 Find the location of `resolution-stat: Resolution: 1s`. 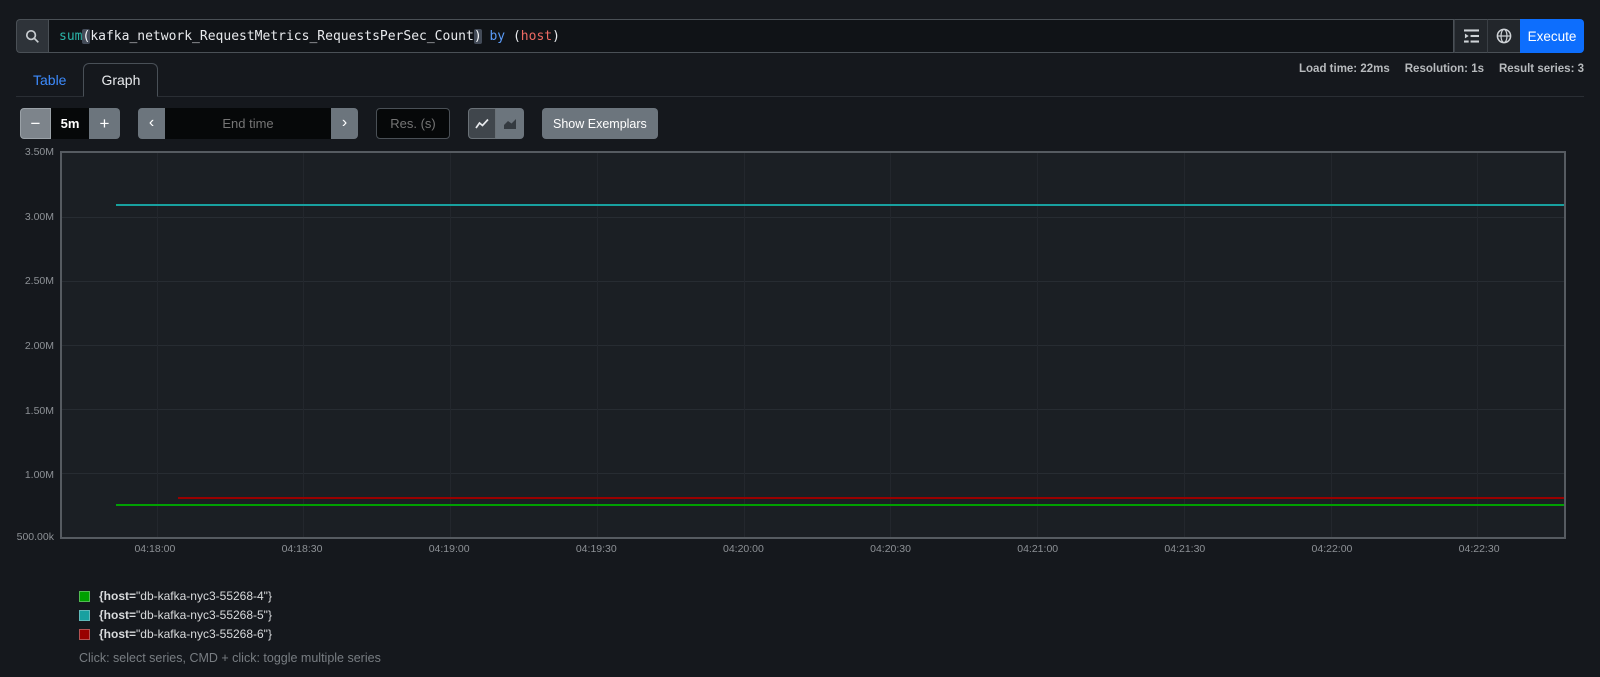

resolution-stat: Resolution: 1s is located at coordinates (1444, 69).